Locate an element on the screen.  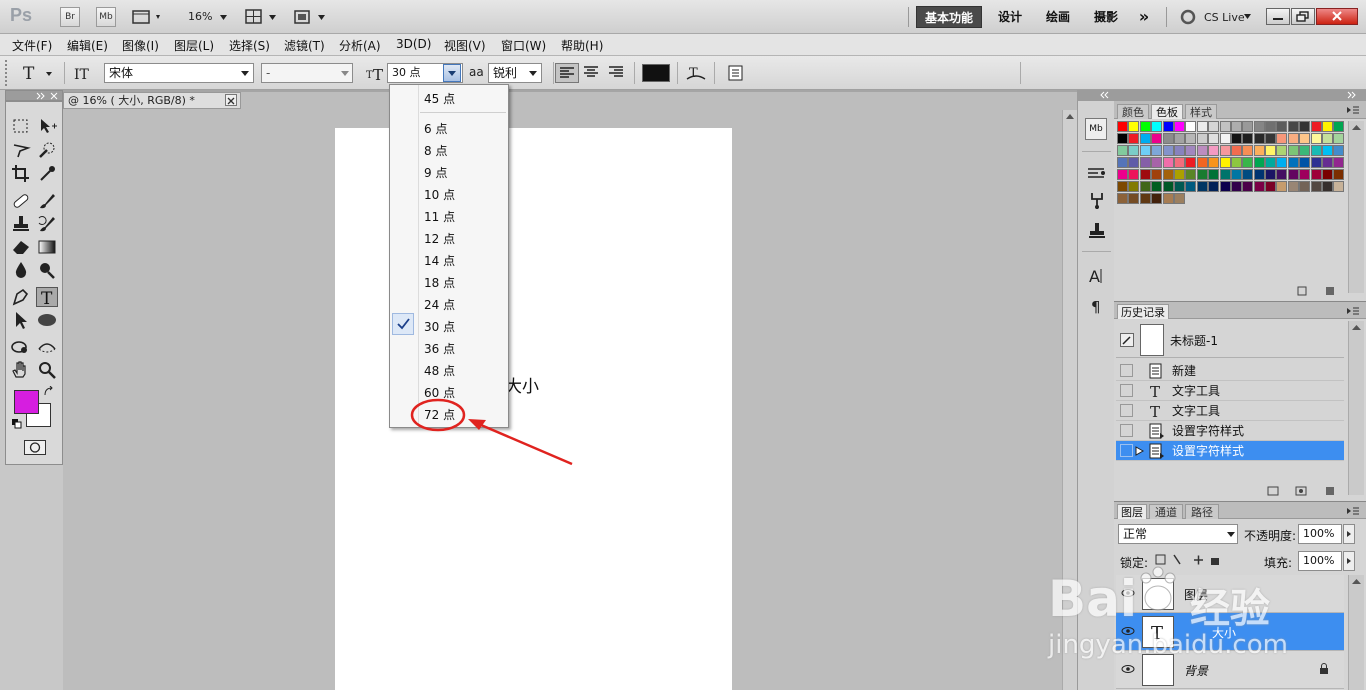
collapse-toolbox-icon is located at coordinates (48, 96).